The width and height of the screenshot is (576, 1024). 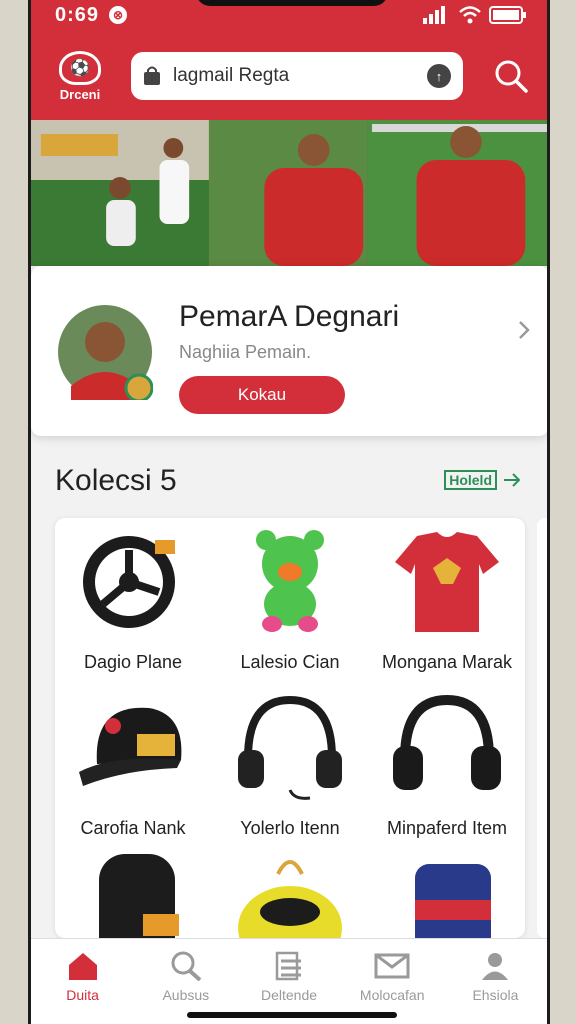 I want to click on app-logo: ⚽ Drceni, so click(x=80, y=76).